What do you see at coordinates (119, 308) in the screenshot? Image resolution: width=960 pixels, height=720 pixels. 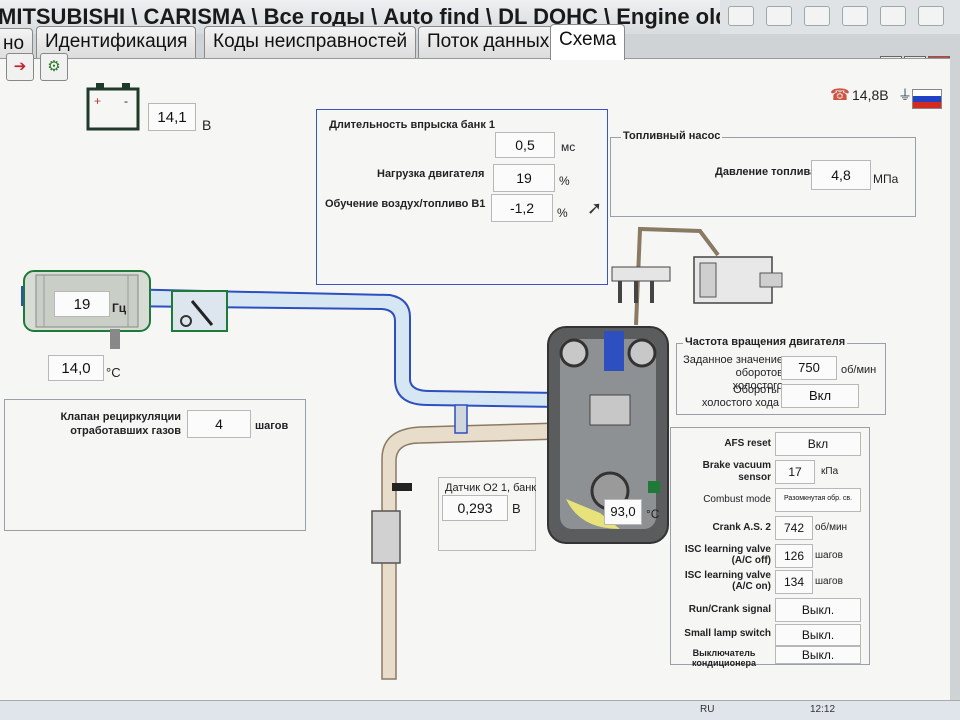 I see `maf-frequency-unit: Гц` at bounding box center [119, 308].